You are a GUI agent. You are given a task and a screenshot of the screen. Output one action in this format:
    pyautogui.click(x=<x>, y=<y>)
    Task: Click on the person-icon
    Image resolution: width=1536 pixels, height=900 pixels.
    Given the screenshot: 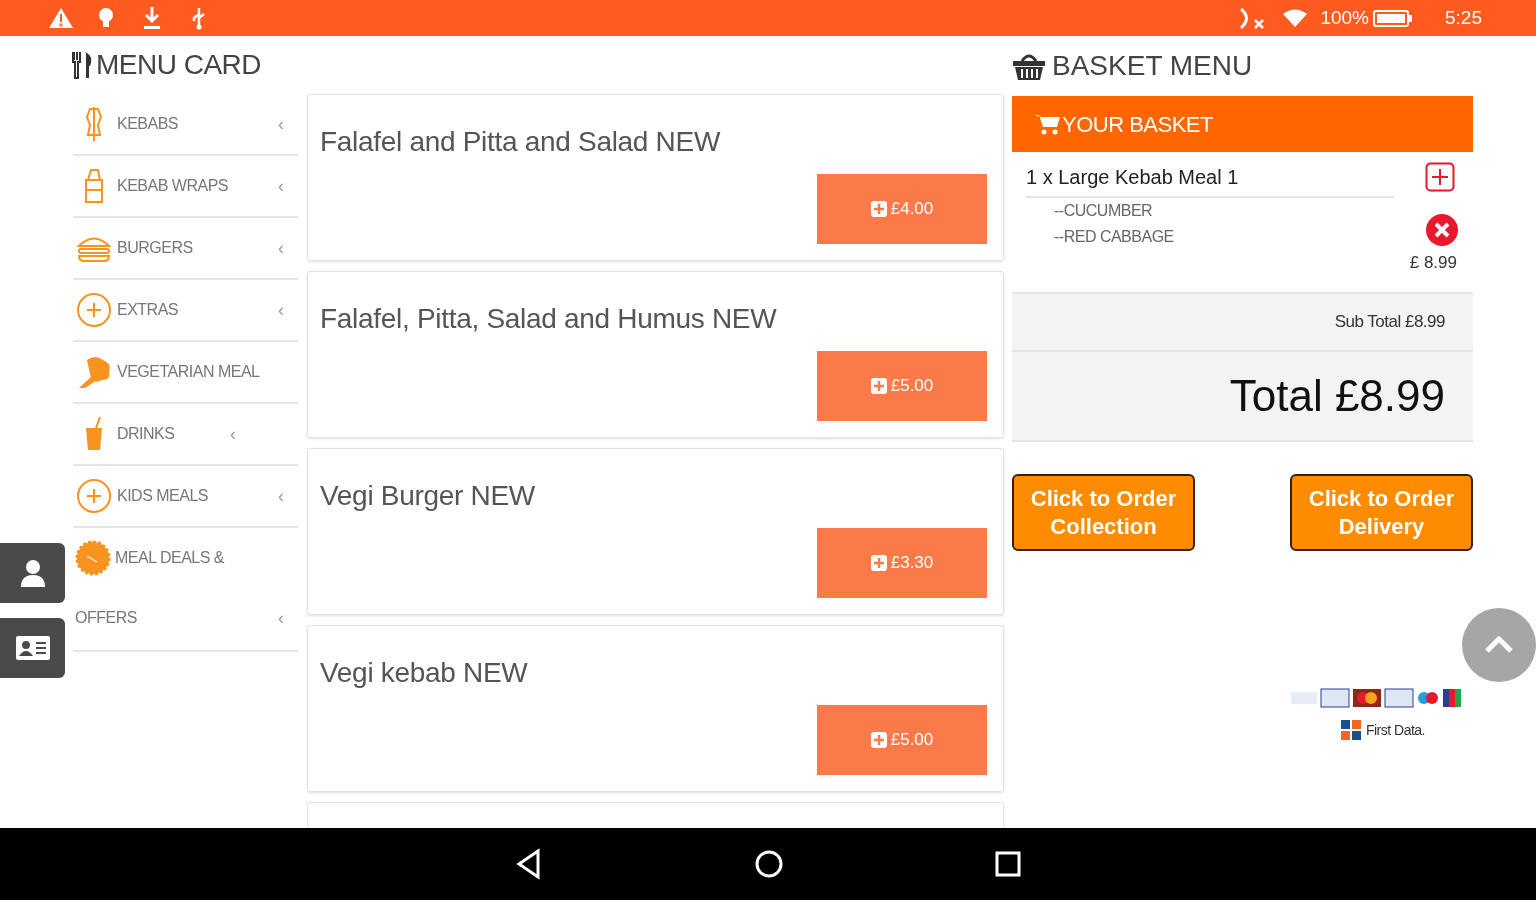 What is the action you would take?
    pyautogui.click(x=32, y=573)
    